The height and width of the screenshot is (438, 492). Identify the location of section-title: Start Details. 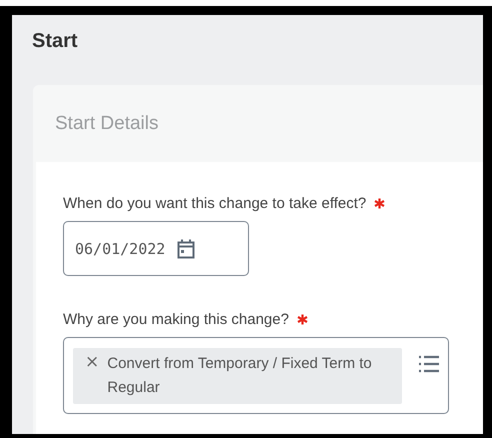
(106, 123).